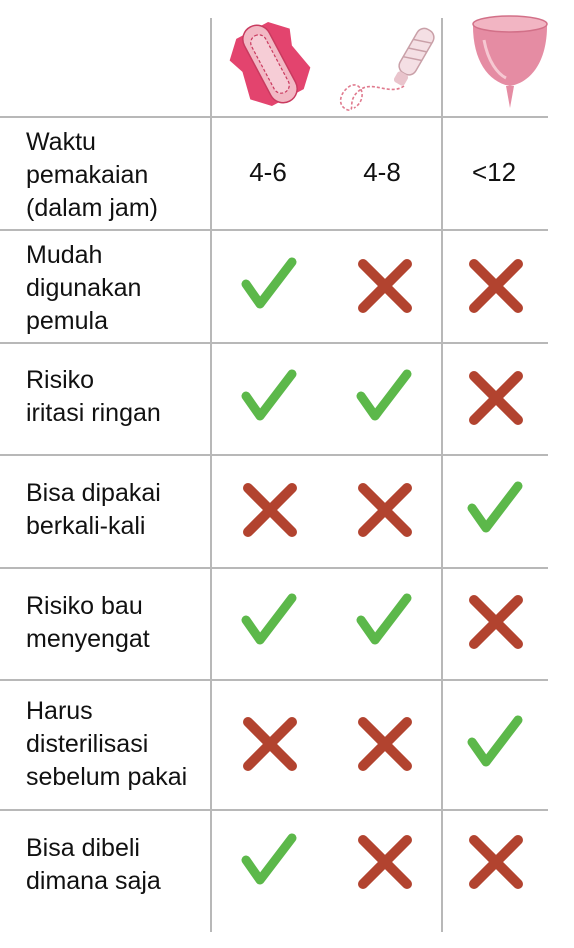 The height and width of the screenshot is (948, 574). What do you see at coordinates (93, 864) in the screenshot?
I see `row-label-availability: Bisa dibeli dimana saja` at bounding box center [93, 864].